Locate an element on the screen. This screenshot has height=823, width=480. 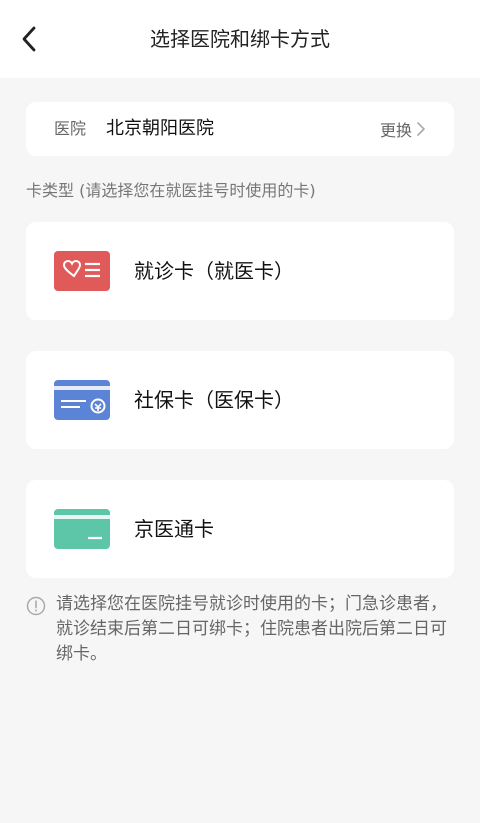
card-option-social-security-card: 社保卡（医保卡） is located at coordinates (240, 400).